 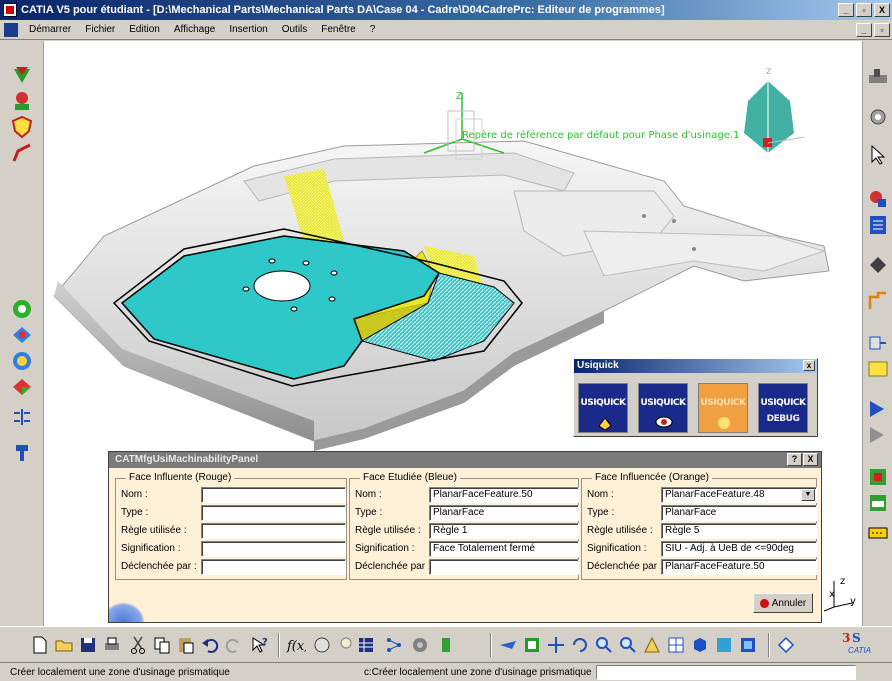 I want to click on etudiee-declenchee-field, so click(x=504, y=567).